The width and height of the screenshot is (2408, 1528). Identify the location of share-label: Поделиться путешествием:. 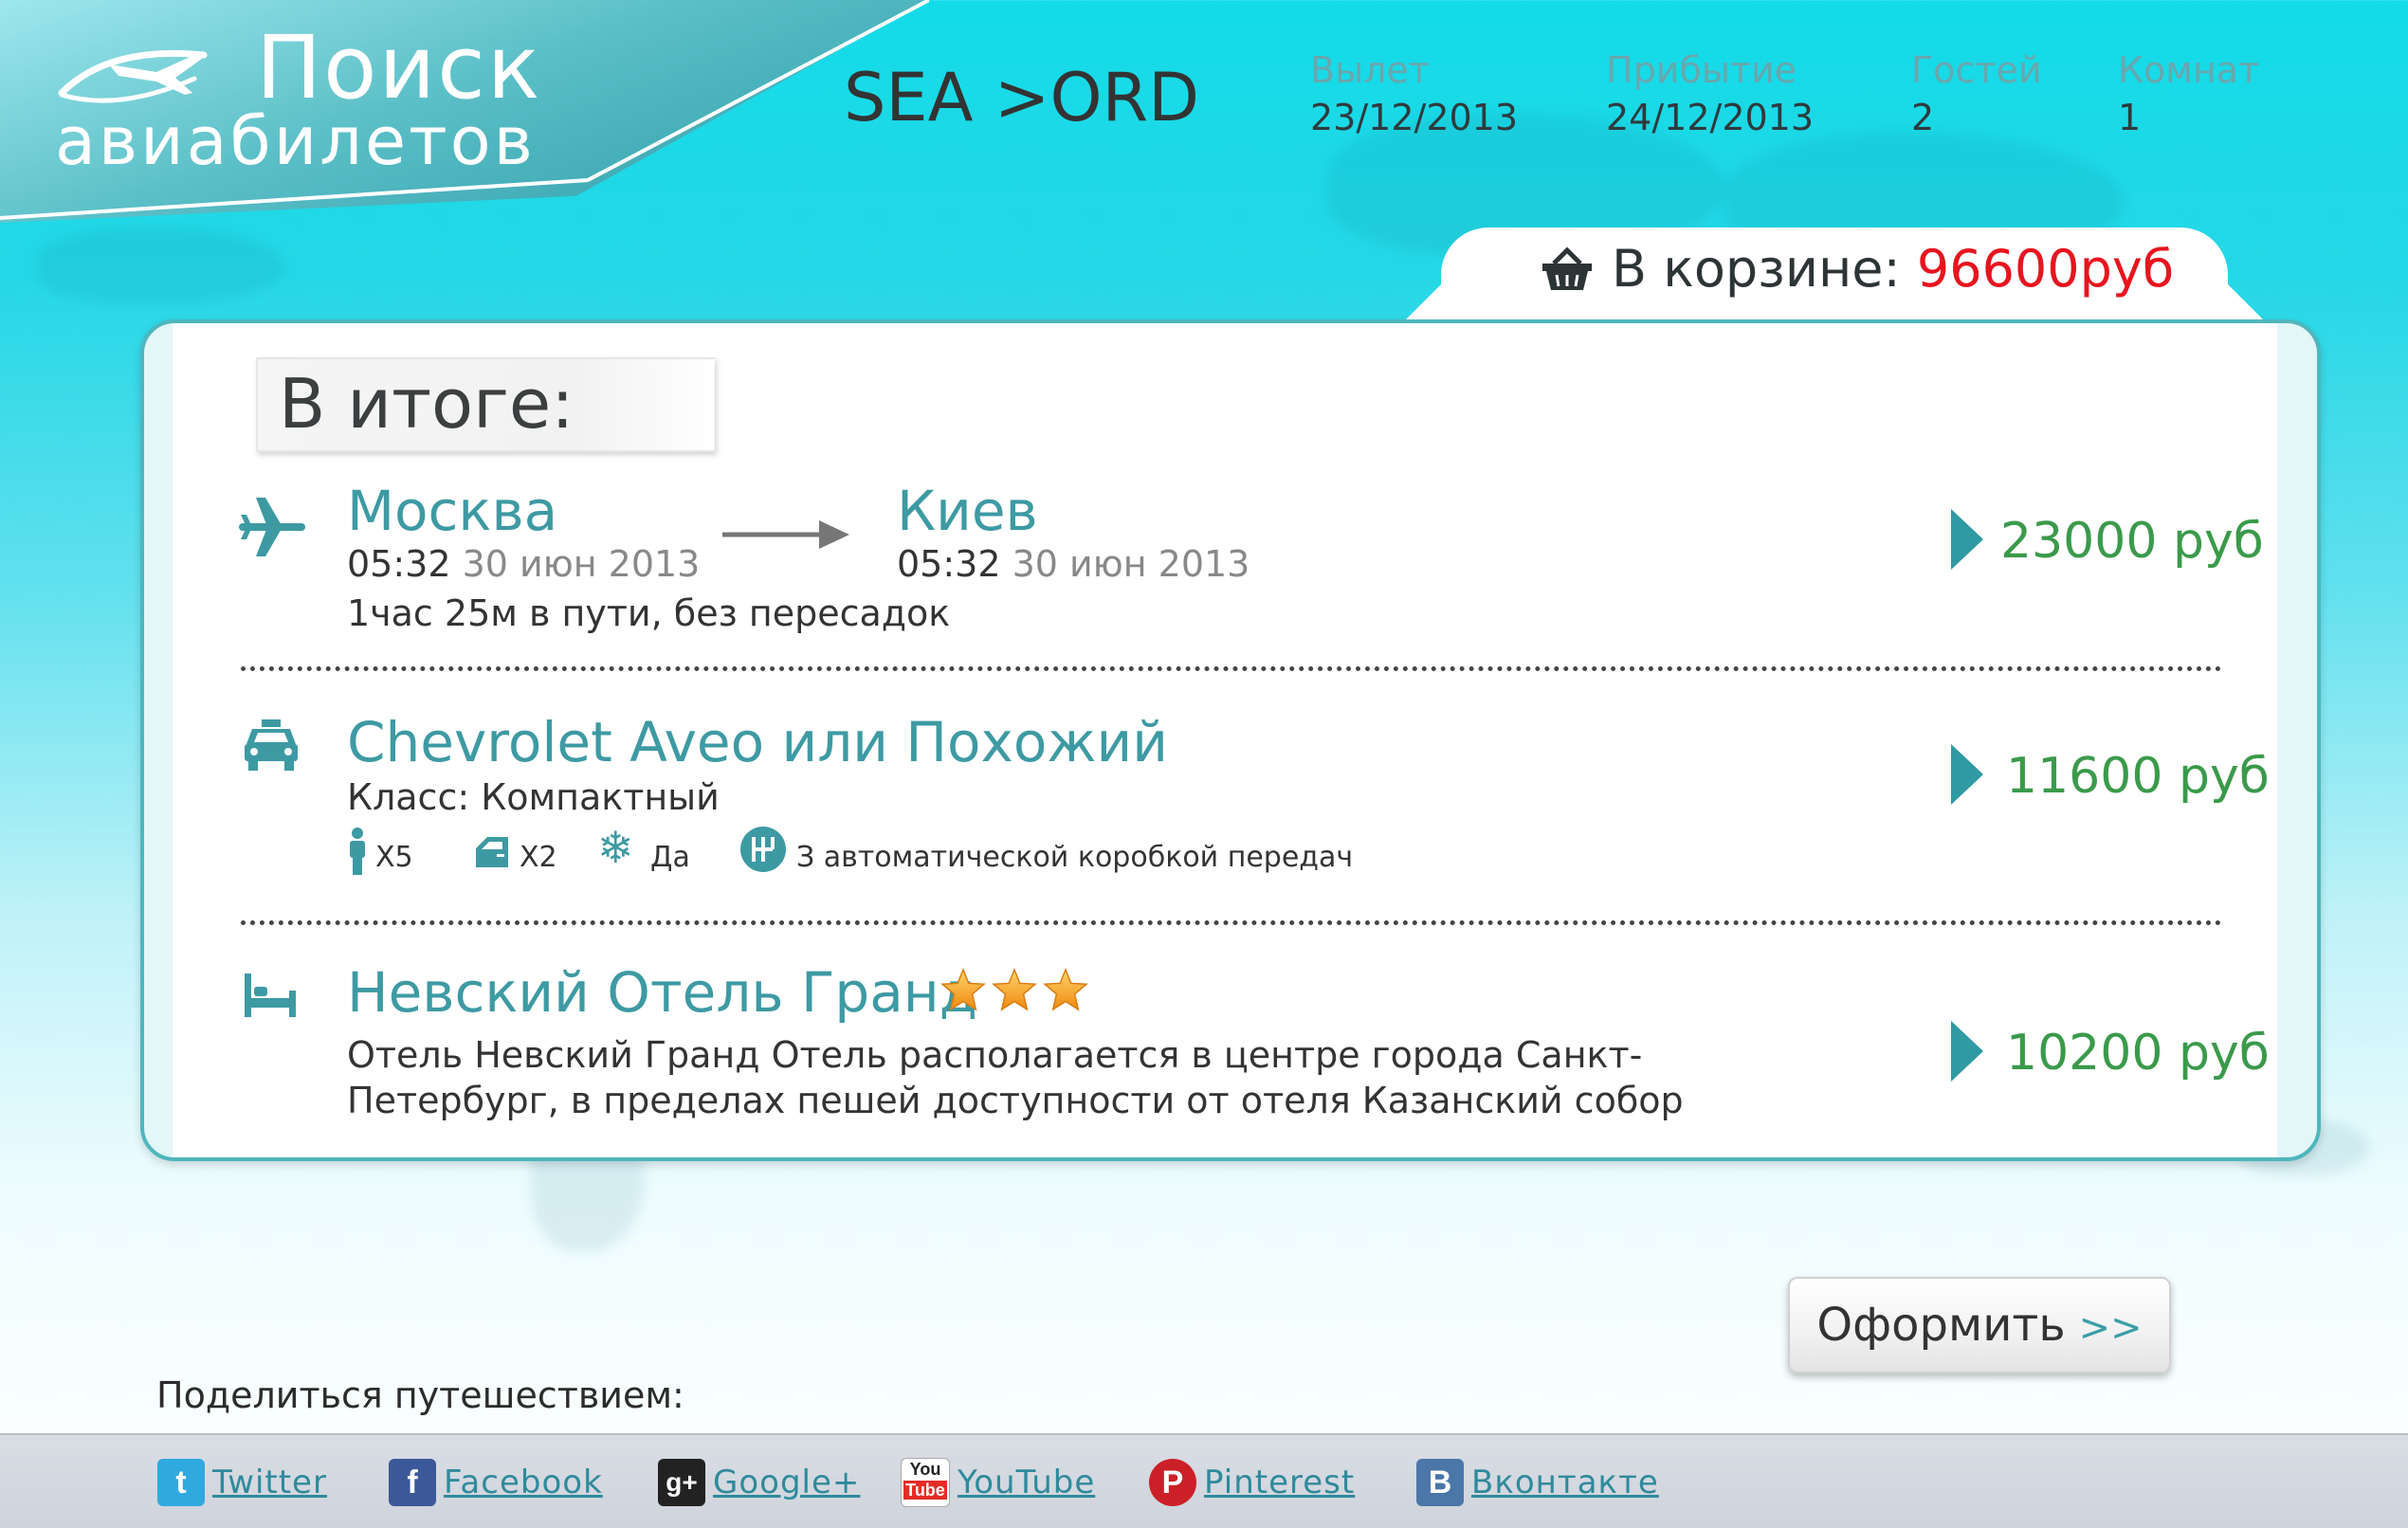
(420, 1395).